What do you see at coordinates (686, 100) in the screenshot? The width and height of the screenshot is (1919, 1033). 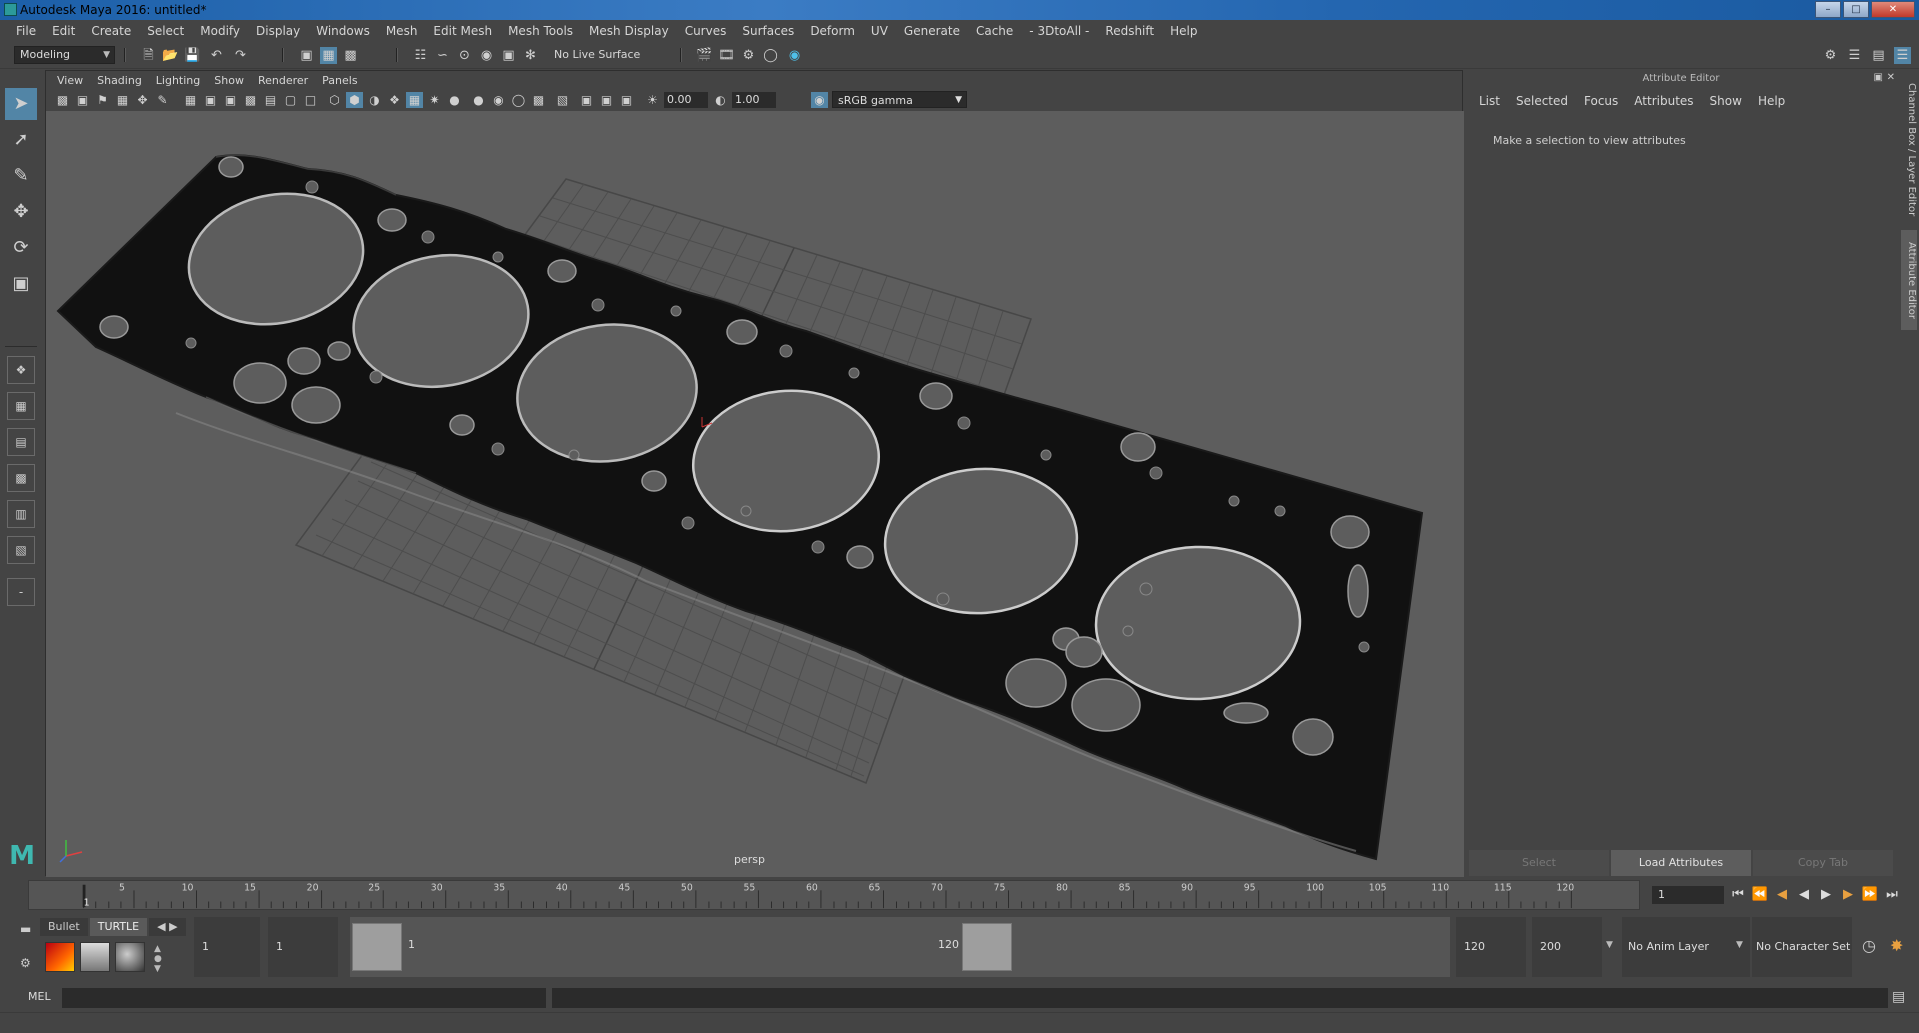 I see `exposure-field: 0.00` at bounding box center [686, 100].